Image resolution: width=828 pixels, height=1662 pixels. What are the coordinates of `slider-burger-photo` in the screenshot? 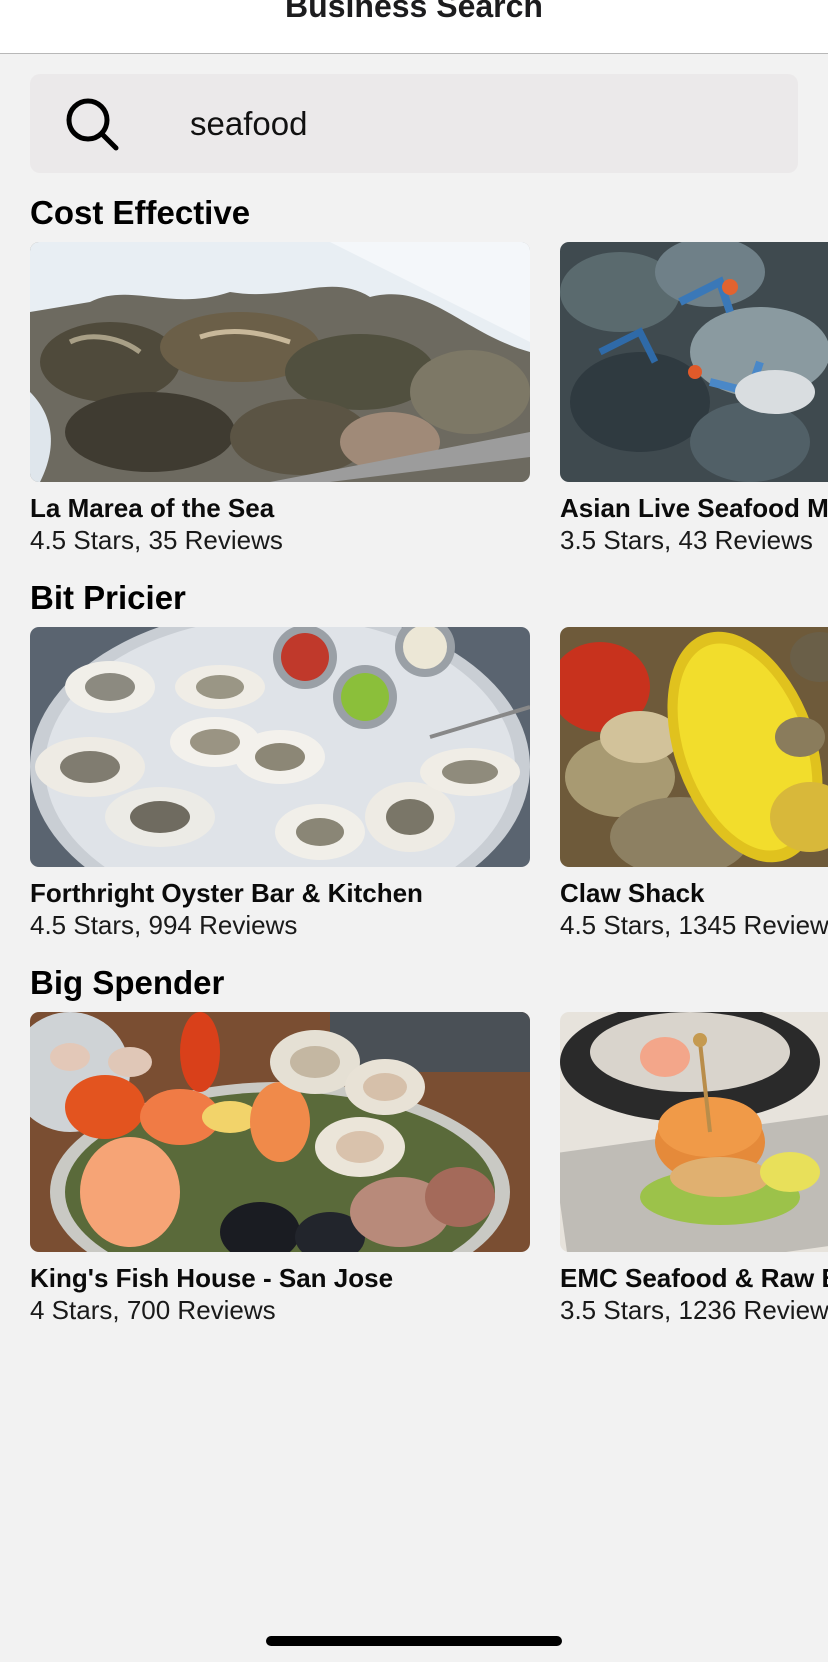 It's located at (694, 1132).